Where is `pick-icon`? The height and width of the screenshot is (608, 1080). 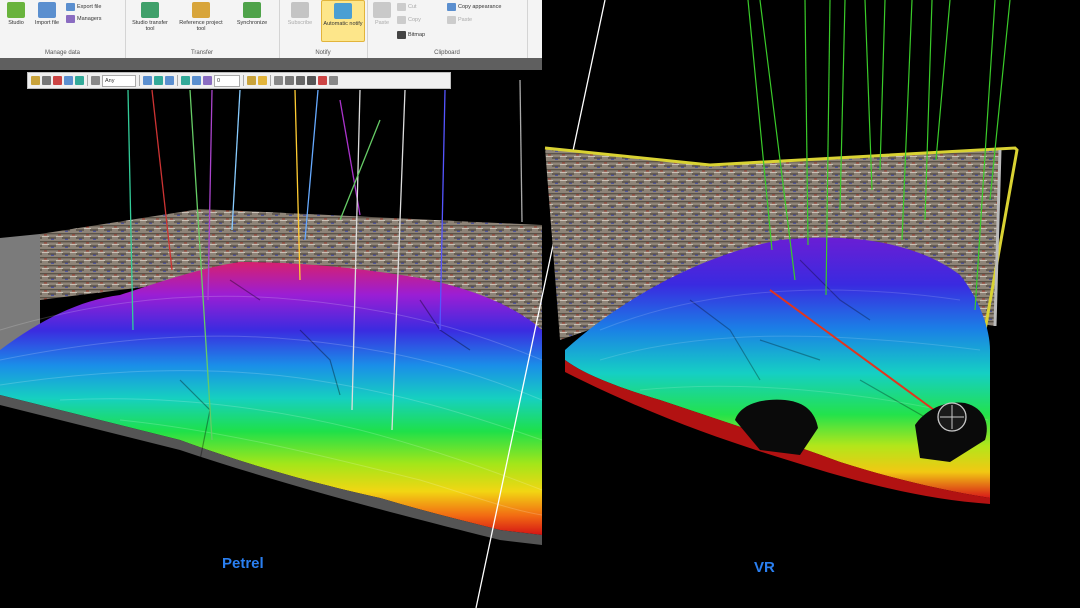
pick-icon is located at coordinates (57, 80).